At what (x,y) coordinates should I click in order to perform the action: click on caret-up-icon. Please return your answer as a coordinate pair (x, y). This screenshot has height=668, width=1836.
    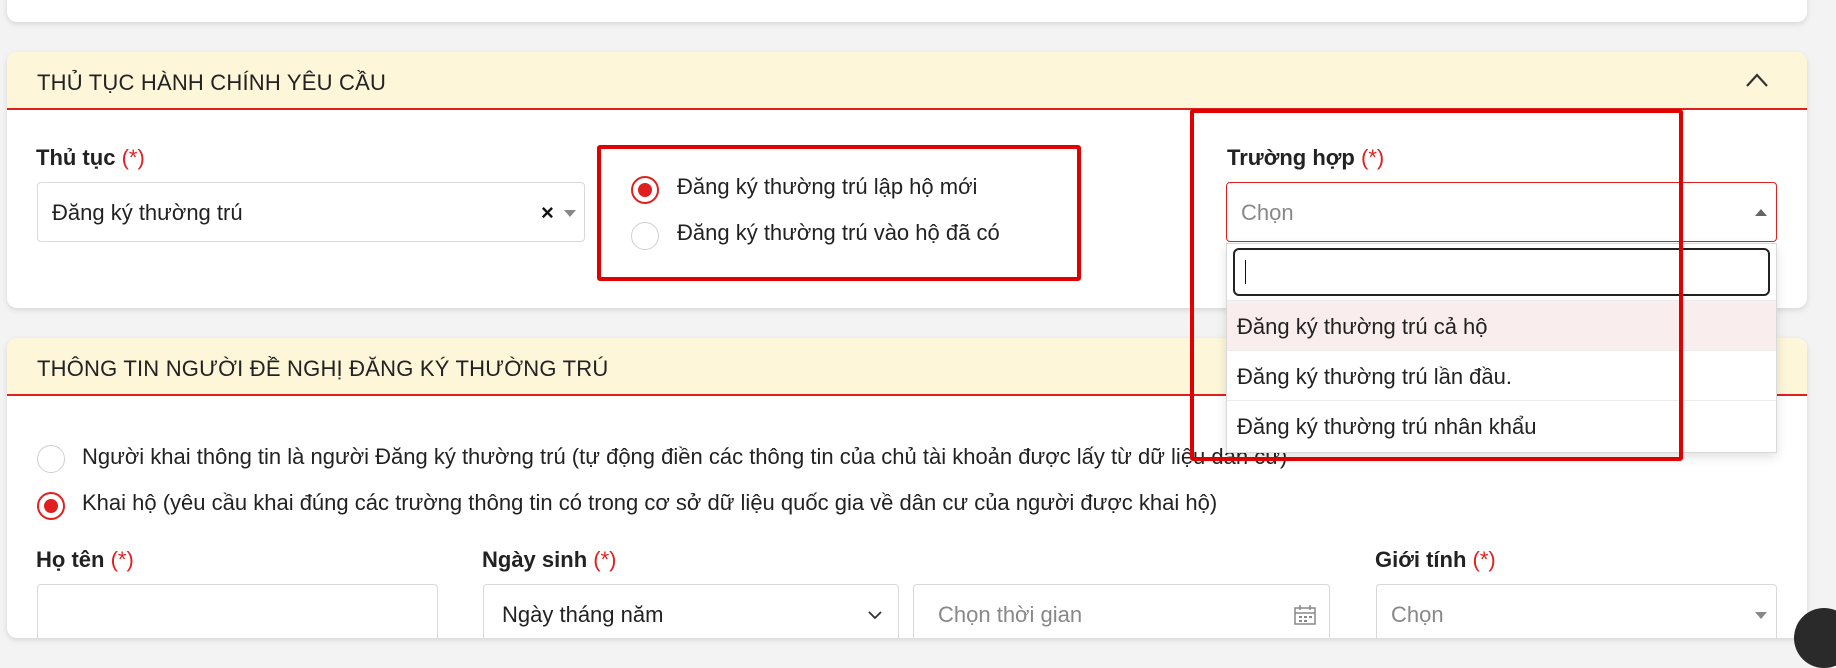
    Looking at the image, I should click on (1761, 212).